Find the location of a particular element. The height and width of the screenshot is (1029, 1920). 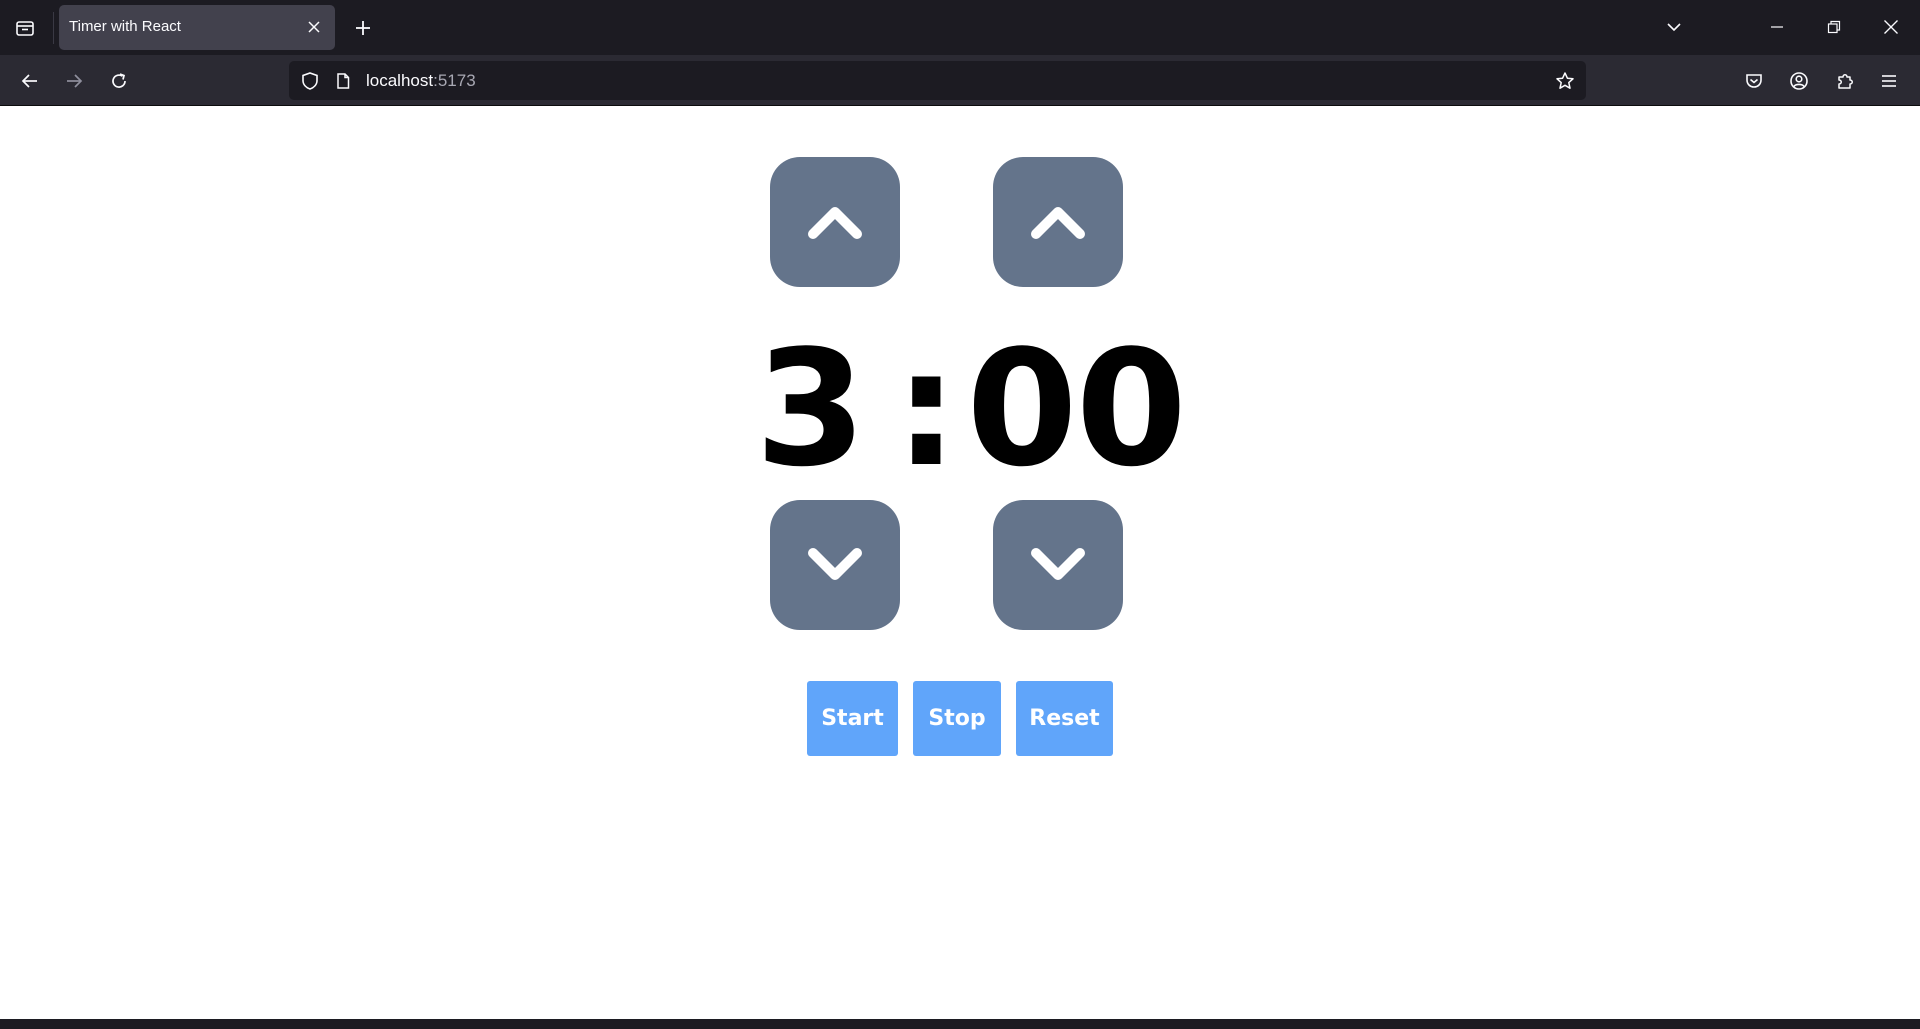

plus-icon is located at coordinates (363, 28).